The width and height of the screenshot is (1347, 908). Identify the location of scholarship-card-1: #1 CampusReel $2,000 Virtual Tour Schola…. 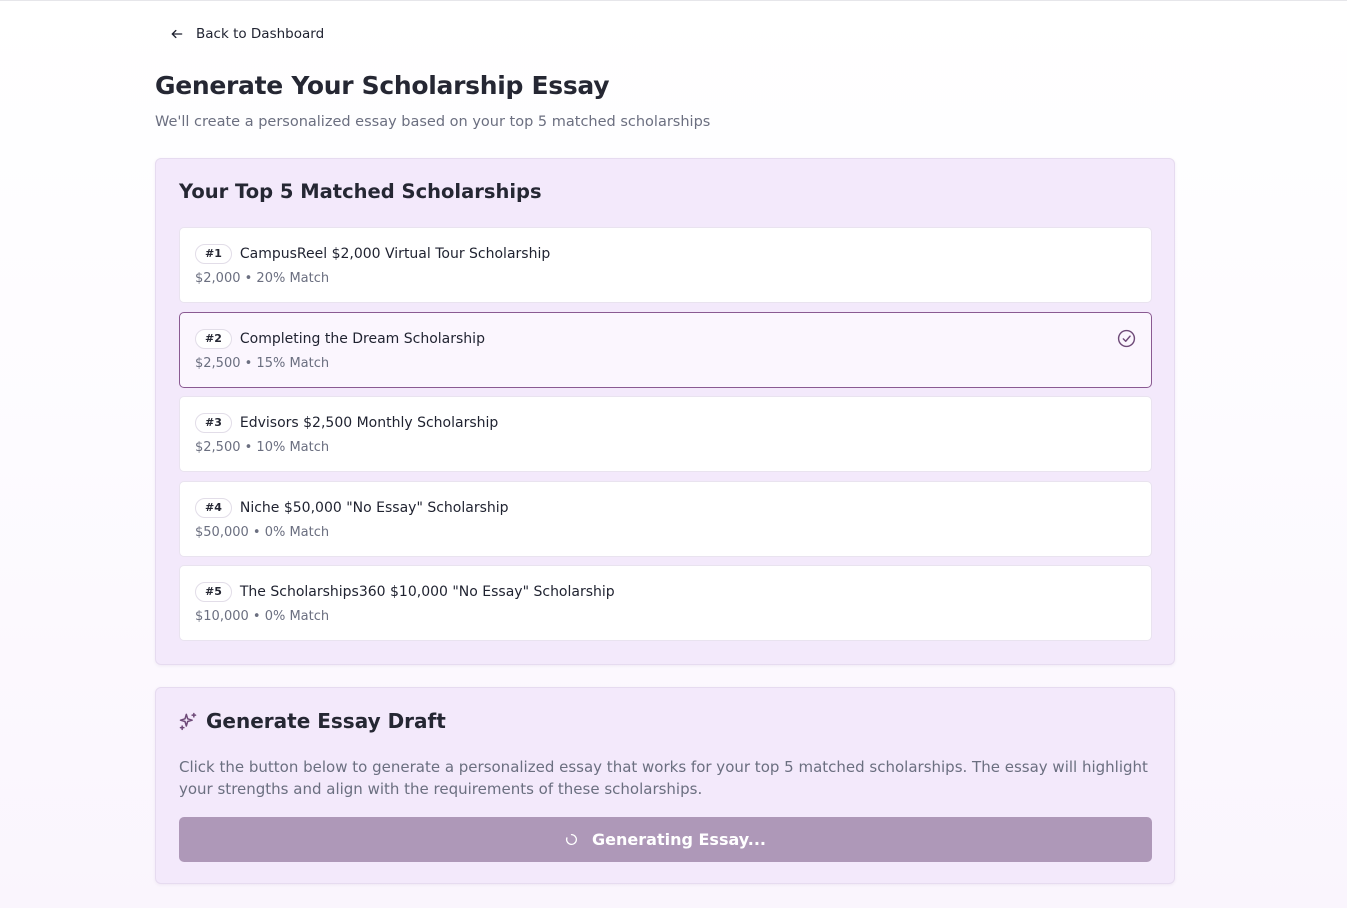
(665, 265).